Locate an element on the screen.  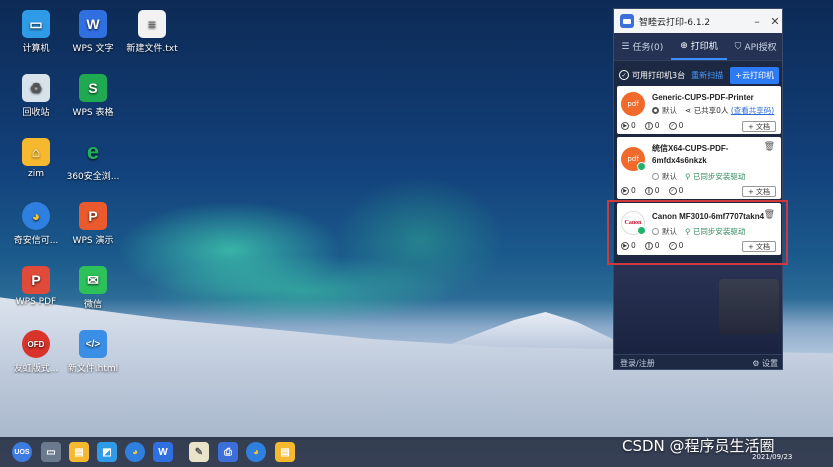
printer-tab-icon: ⊕ is located at coordinates (684, 45).